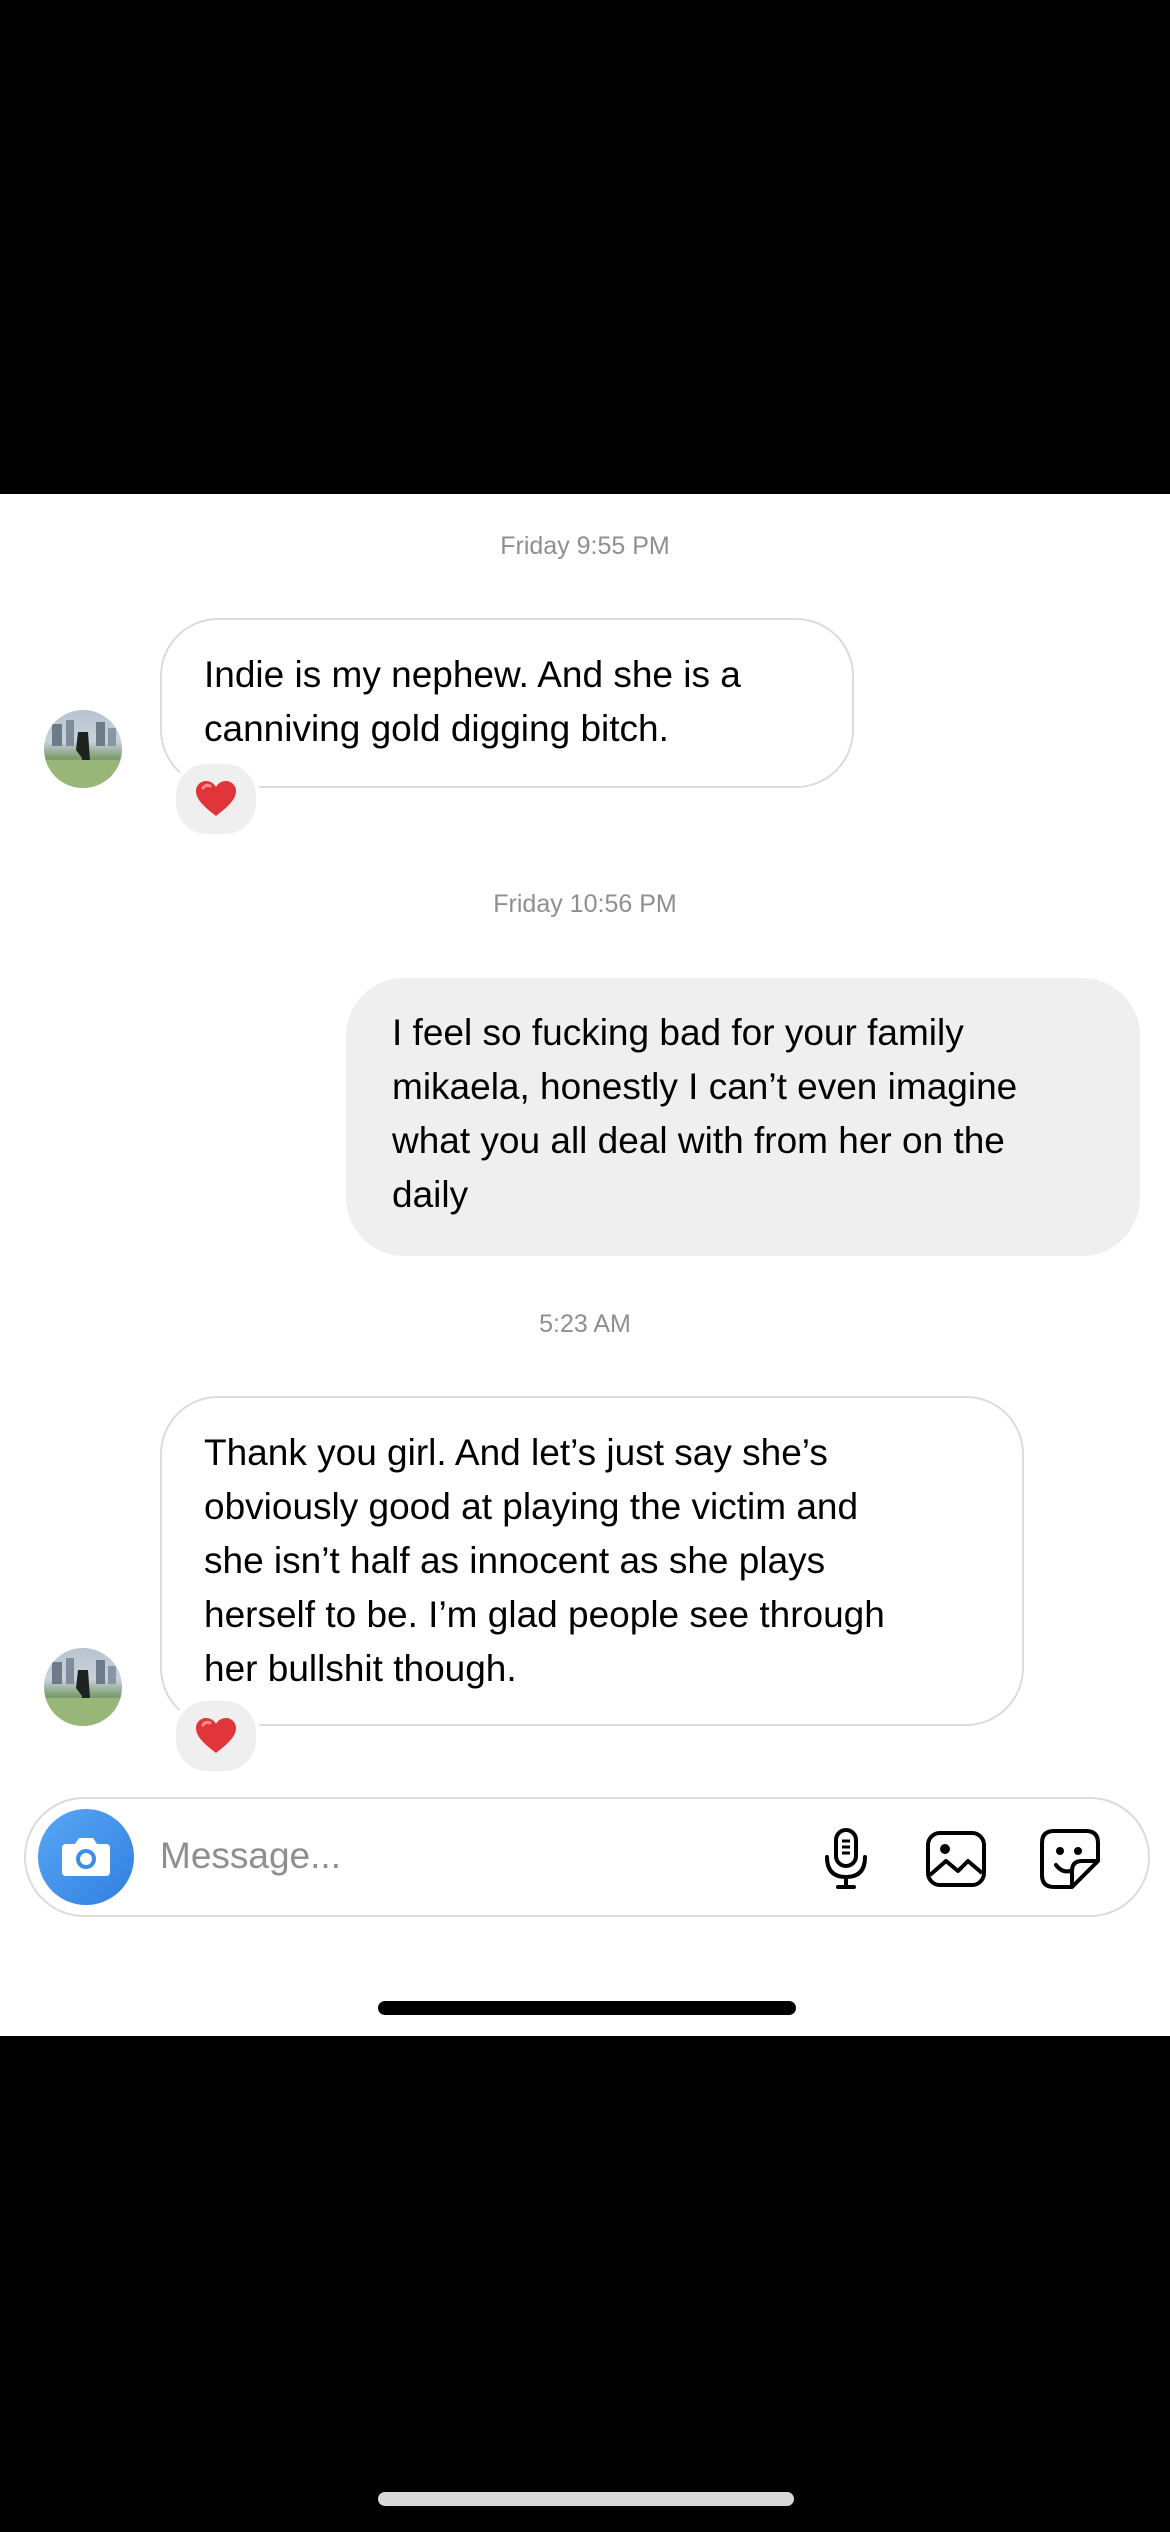  I want to click on gallery-icon, so click(956, 1859).